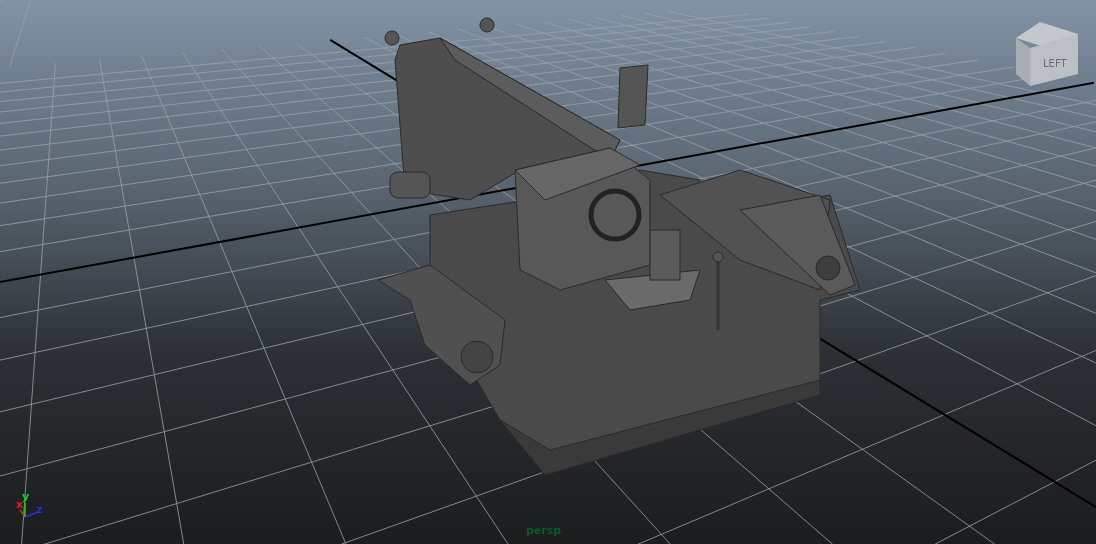  What do you see at coordinates (26, 496) in the screenshot?
I see `axis-label: y` at bounding box center [26, 496].